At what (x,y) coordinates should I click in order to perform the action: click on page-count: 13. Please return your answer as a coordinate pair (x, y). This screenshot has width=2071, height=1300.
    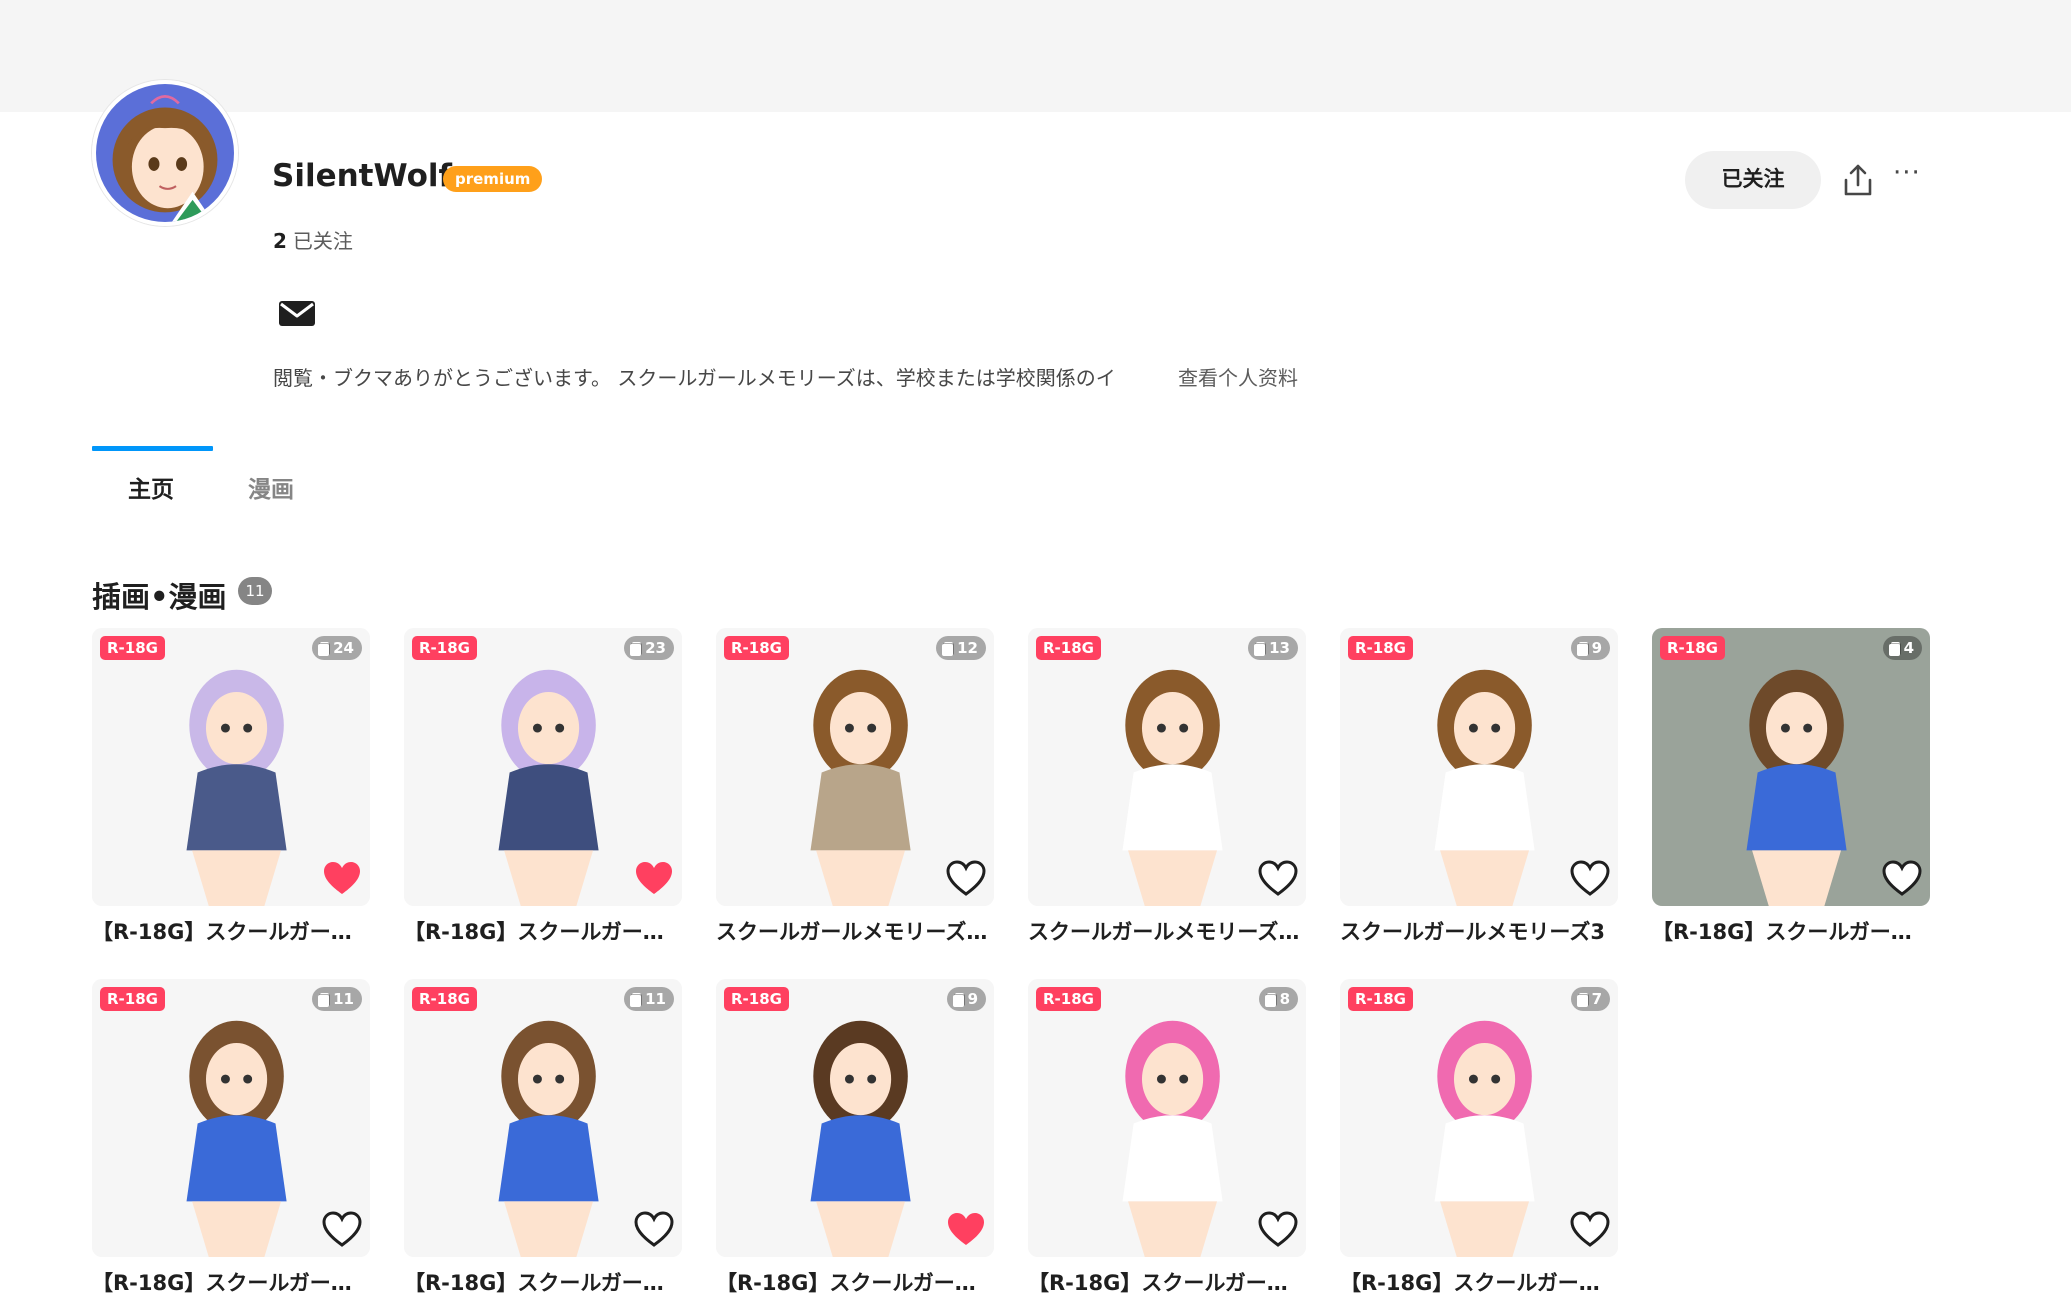
    Looking at the image, I should click on (1279, 648).